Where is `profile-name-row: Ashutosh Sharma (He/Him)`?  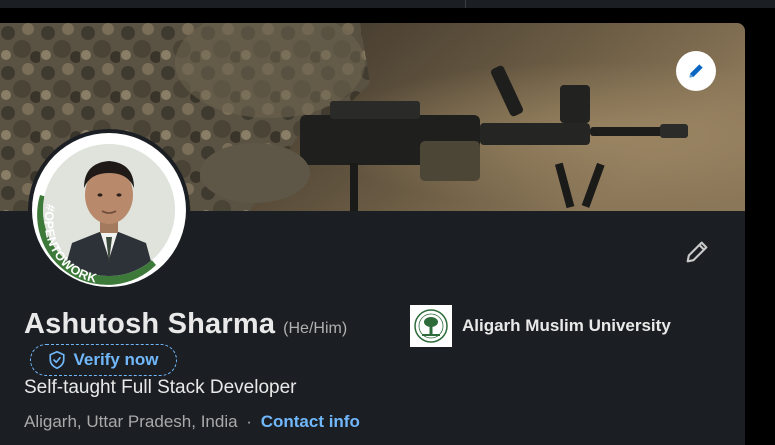
profile-name-row: Ashutosh Sharma (He/Him) is located at coordinates (185, 324).